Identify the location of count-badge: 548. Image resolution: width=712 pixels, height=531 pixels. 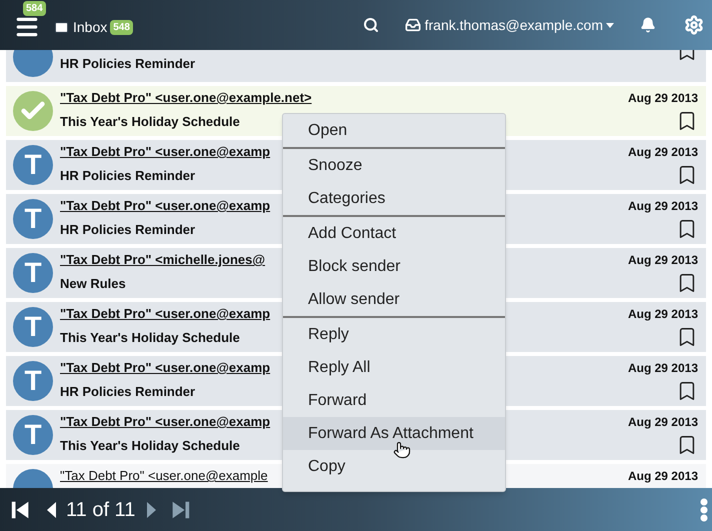
(121, 27).